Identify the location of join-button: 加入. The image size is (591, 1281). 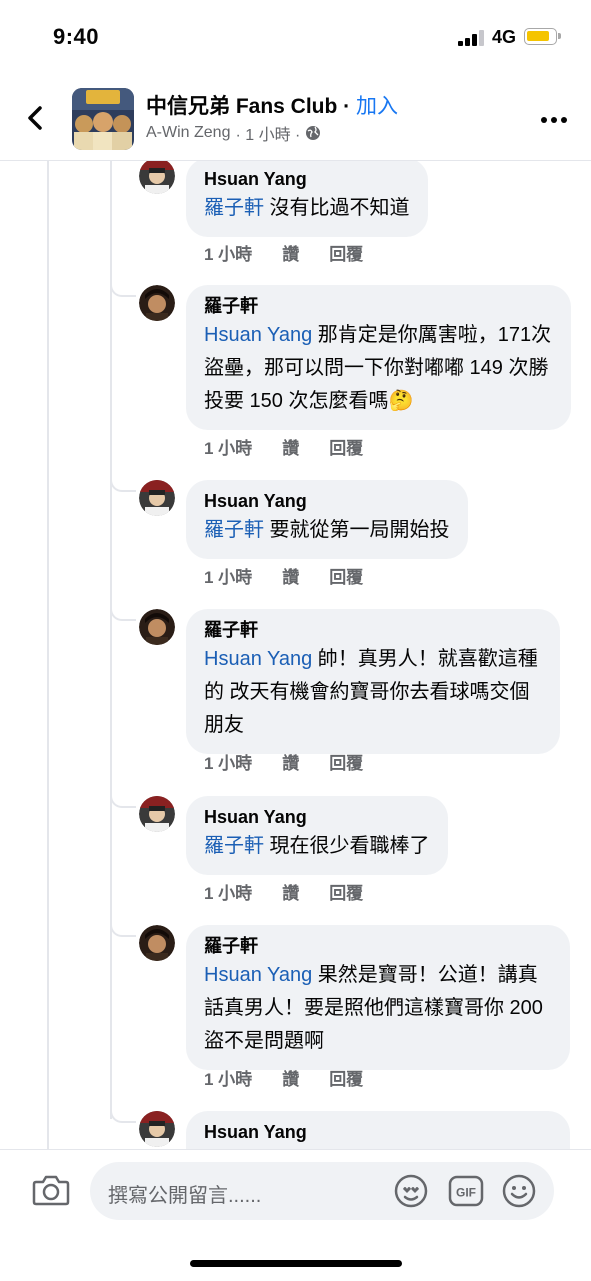
(377, 106).